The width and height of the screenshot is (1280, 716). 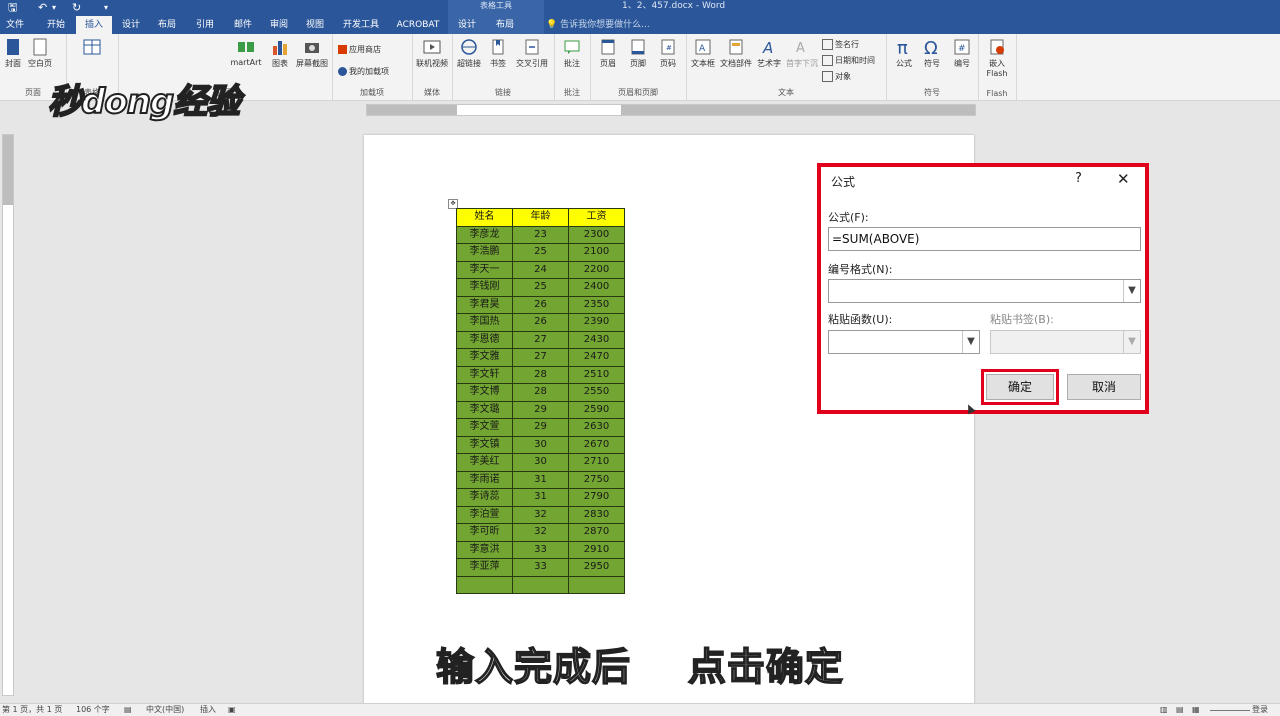 I want to click on cell-salary: 2300, so click(x=596, y=234).